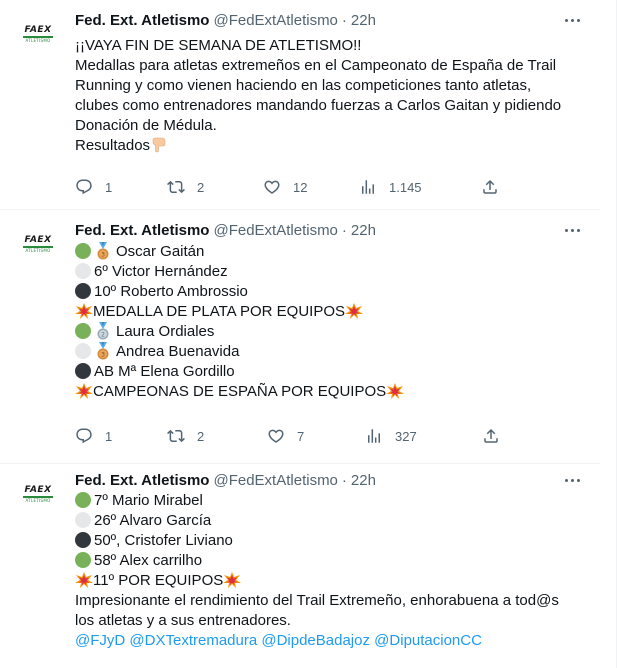 The image size is (617, 668). Describe the element at coordinates (272, 187) in the screenshot. I see `heart-icon` at that location.